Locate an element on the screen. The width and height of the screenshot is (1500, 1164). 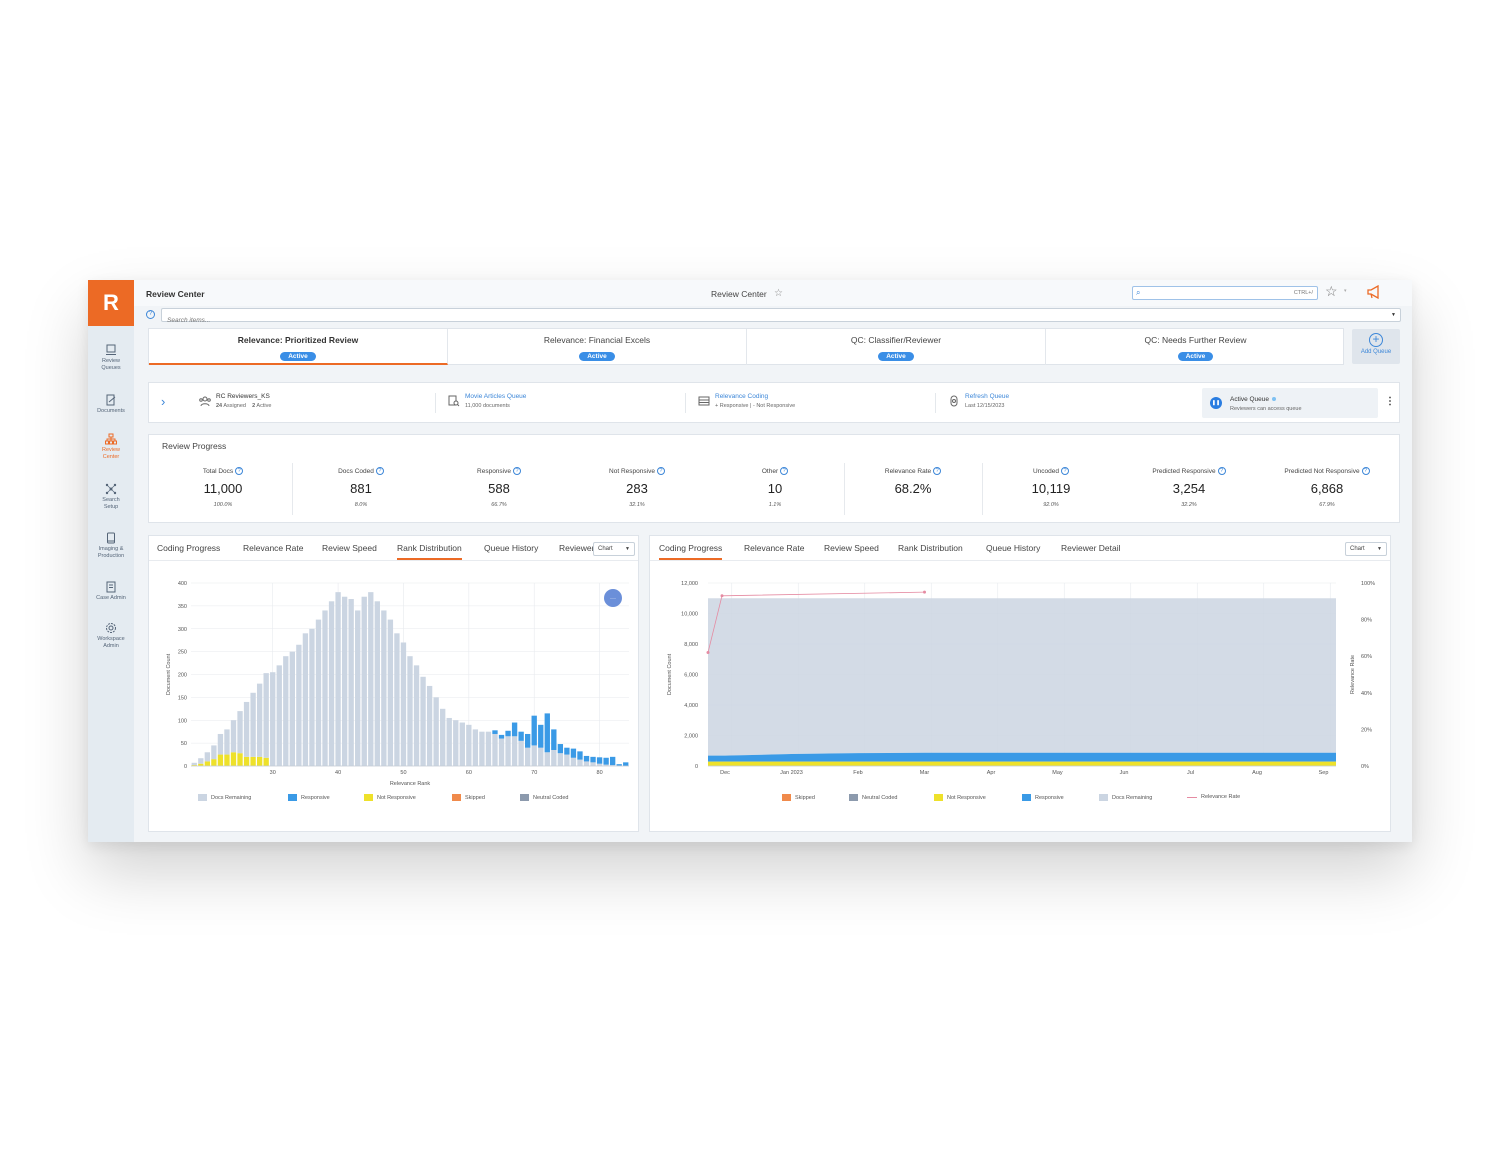
expand-chevron-icon: › is located at coordinates (163, 401).